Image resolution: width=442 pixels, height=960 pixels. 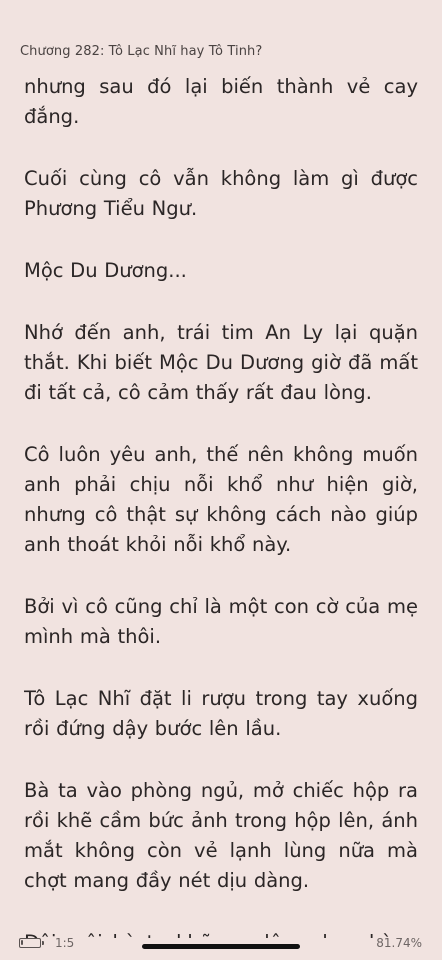 I want to click on status-bar: 1:5 81.74%, so click(x=221, y=945).